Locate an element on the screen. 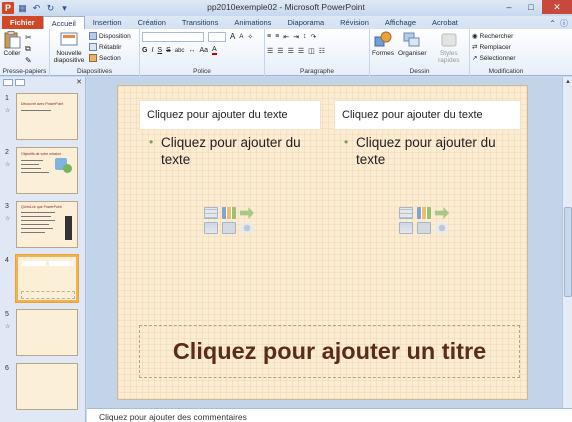 This screenshot has width=572, height=422. align-left-icon: ☰ is located at coordinates (270, 51).